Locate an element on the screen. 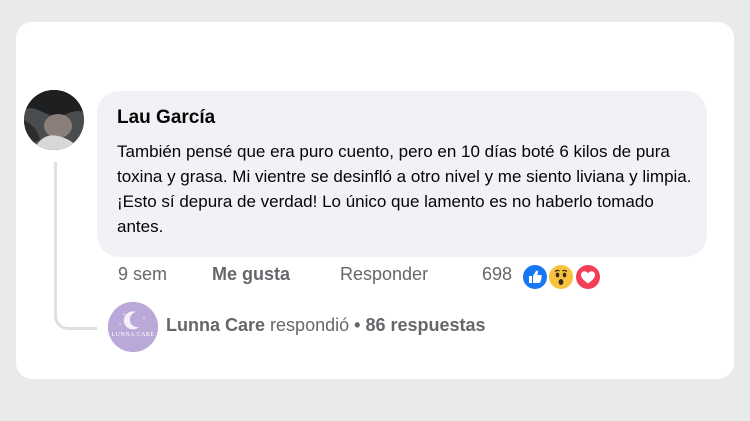  love-icon is located at coordinates (588, 277).